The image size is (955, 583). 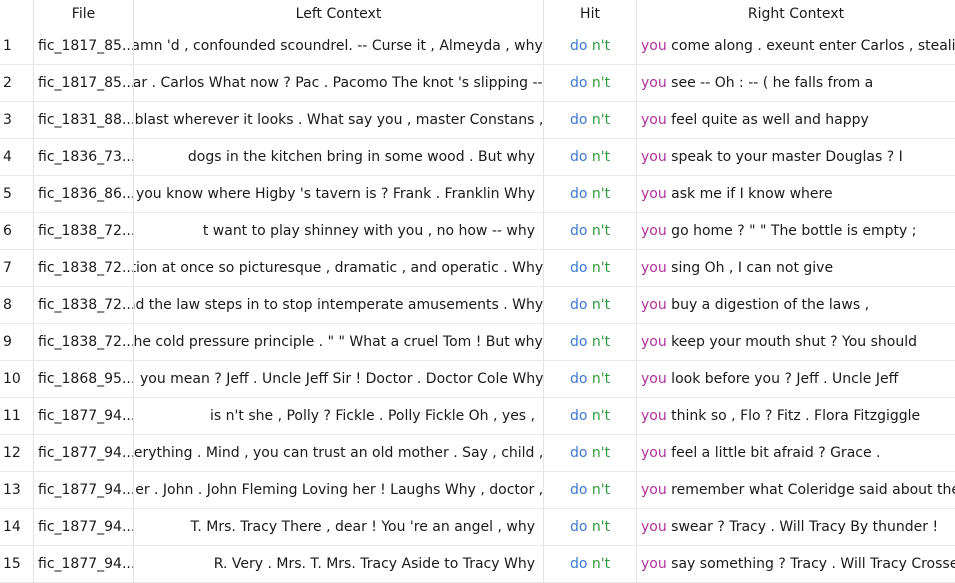 What do you see at coordinates (796, 14) in the screenshot?
I see `header-right-context: Right Context` at bounding box center [796, 14].